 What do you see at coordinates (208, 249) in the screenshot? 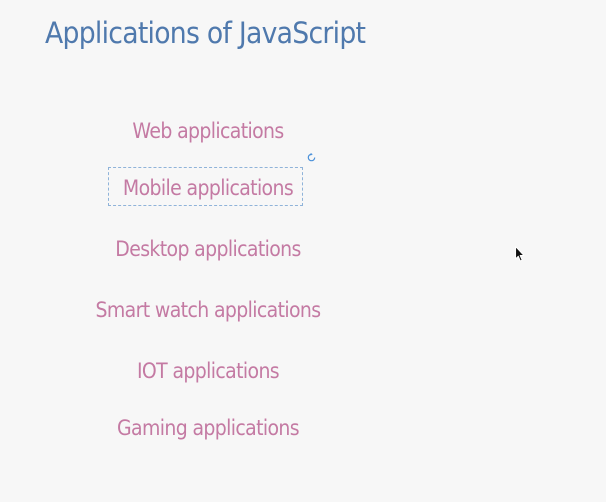
I see `list-item-desktop-applications: Desktop applications` at bounding box center [208, 249].